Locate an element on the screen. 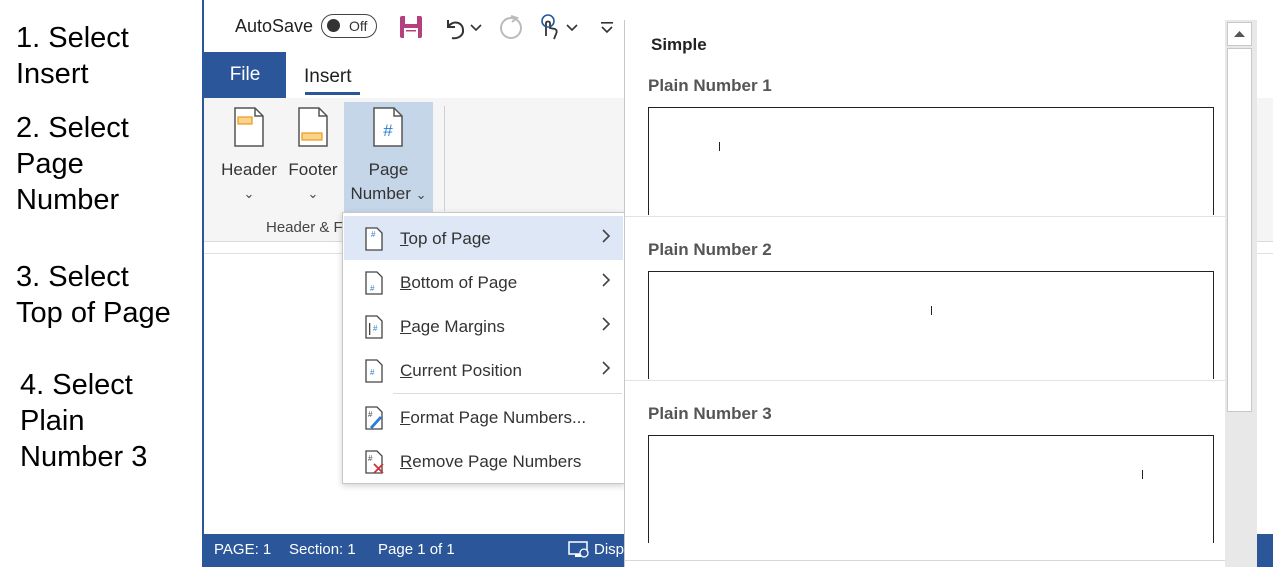 The height and width of the screenshot is (568, 1273). display-settings-icon is located at coordinates (579, 550).